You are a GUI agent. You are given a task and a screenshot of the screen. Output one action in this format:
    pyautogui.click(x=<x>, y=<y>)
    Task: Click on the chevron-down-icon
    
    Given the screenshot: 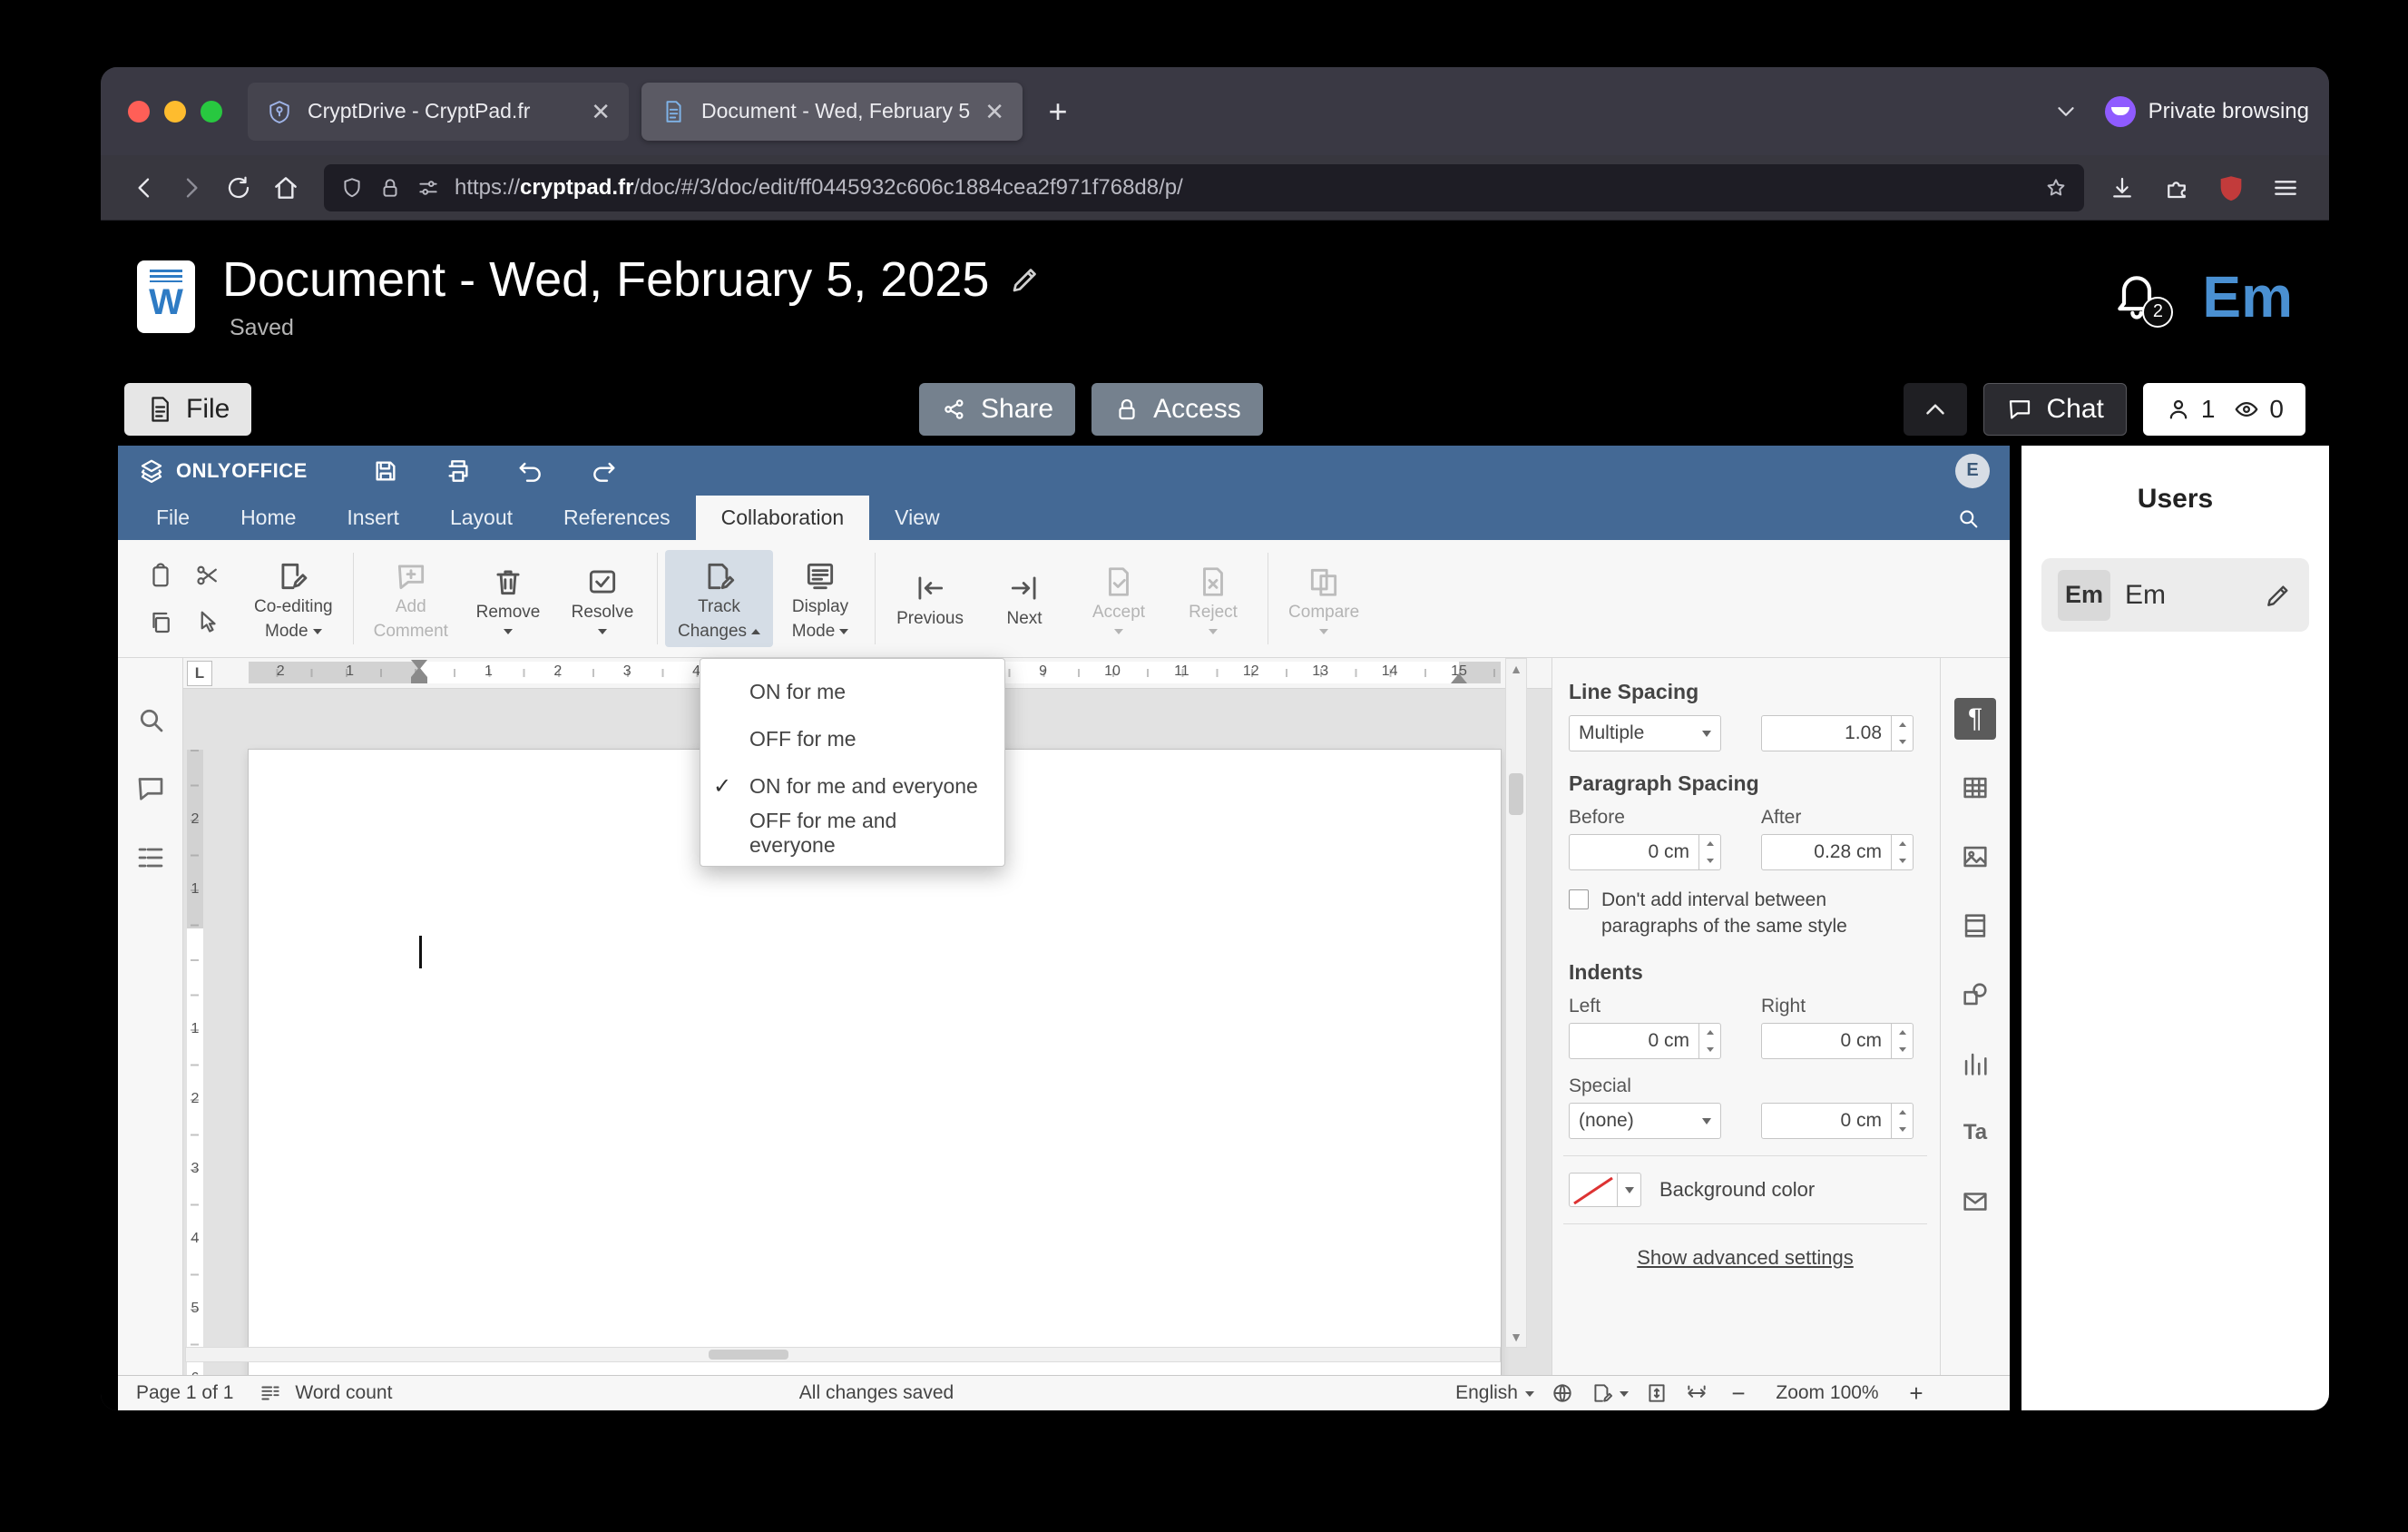 What is the action you would take?
    pyautogui.click(x=1629, y=1189)
    